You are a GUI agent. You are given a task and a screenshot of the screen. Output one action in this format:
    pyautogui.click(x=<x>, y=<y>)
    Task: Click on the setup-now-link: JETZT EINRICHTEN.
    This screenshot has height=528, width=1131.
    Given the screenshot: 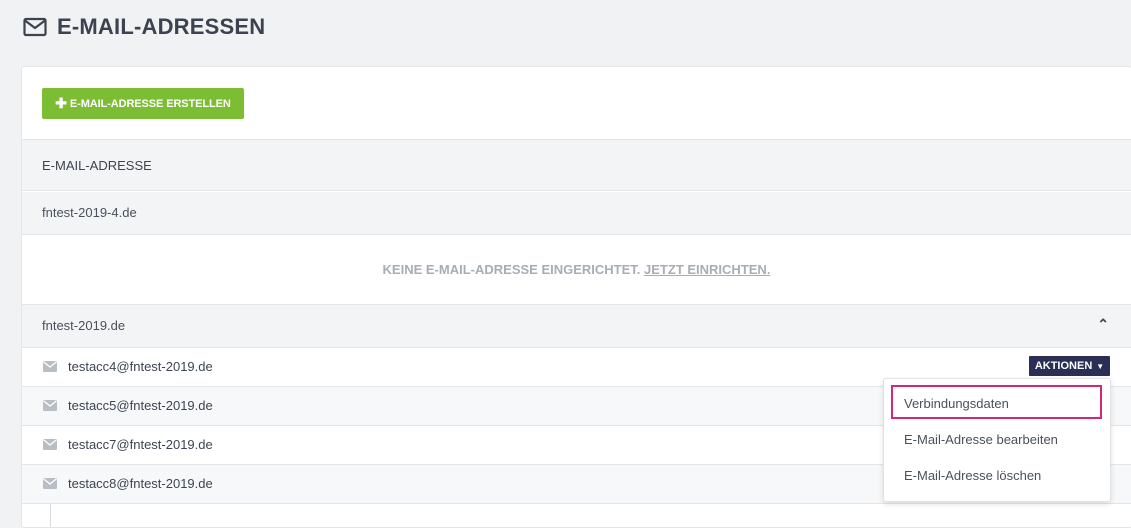 What is the action you would take?
    pyautogui.click(x=707, y=269)
    